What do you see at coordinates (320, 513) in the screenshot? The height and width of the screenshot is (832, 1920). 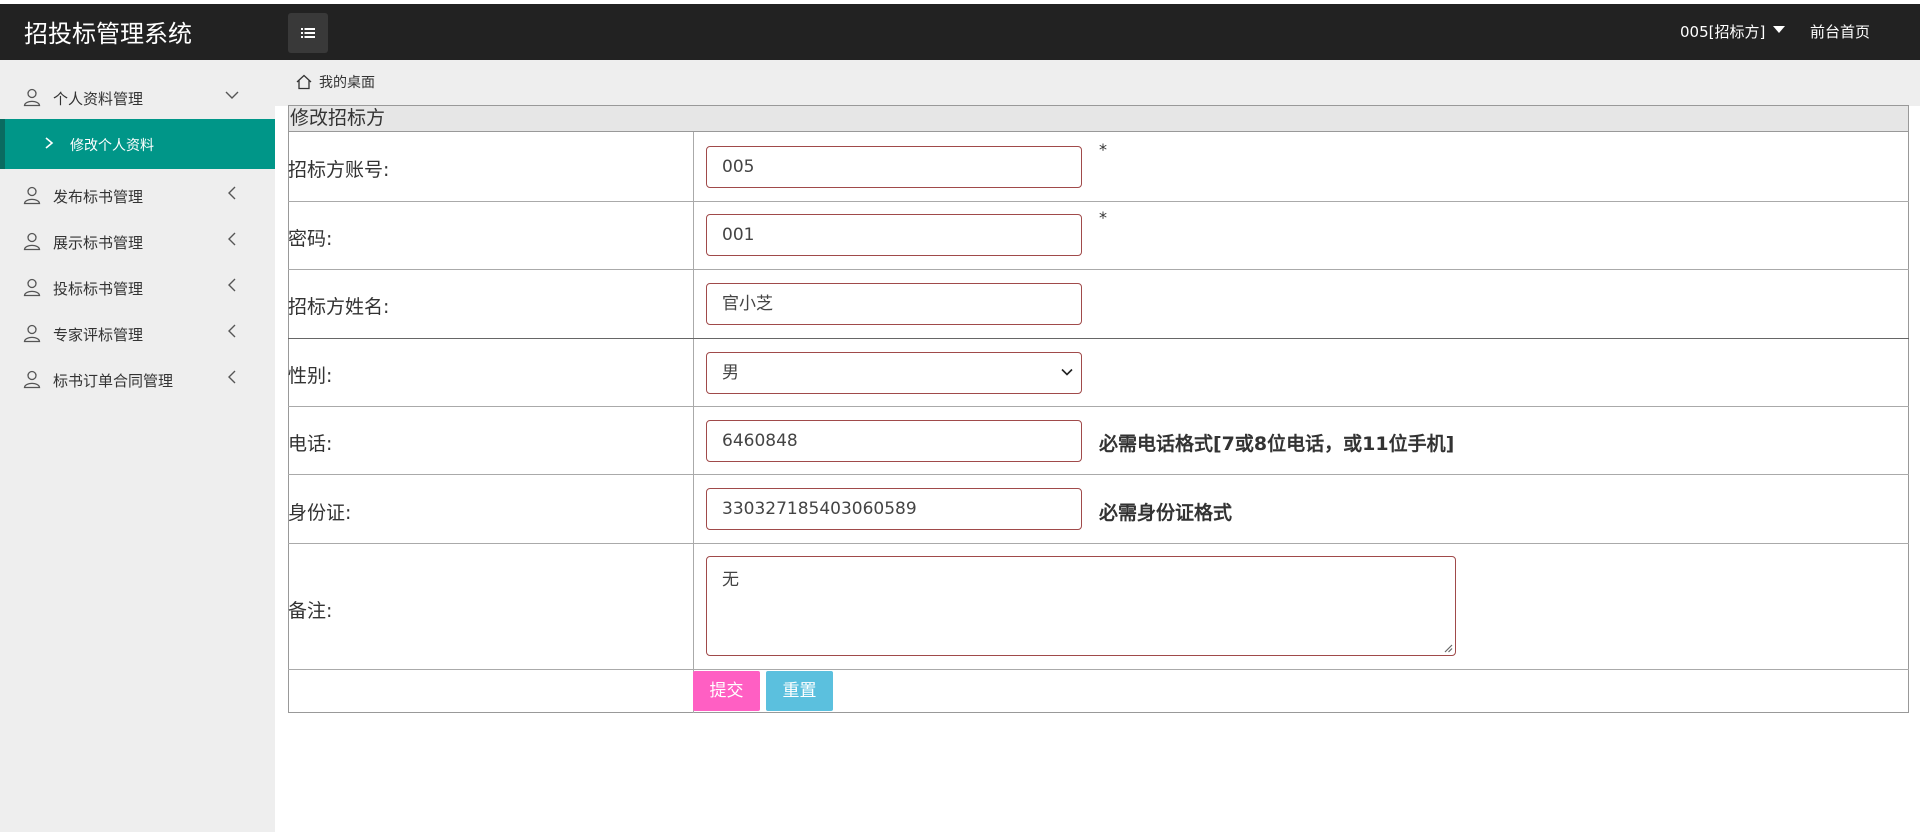 I see `idcard-label: 身份证:` at bounding box center [320, 513].